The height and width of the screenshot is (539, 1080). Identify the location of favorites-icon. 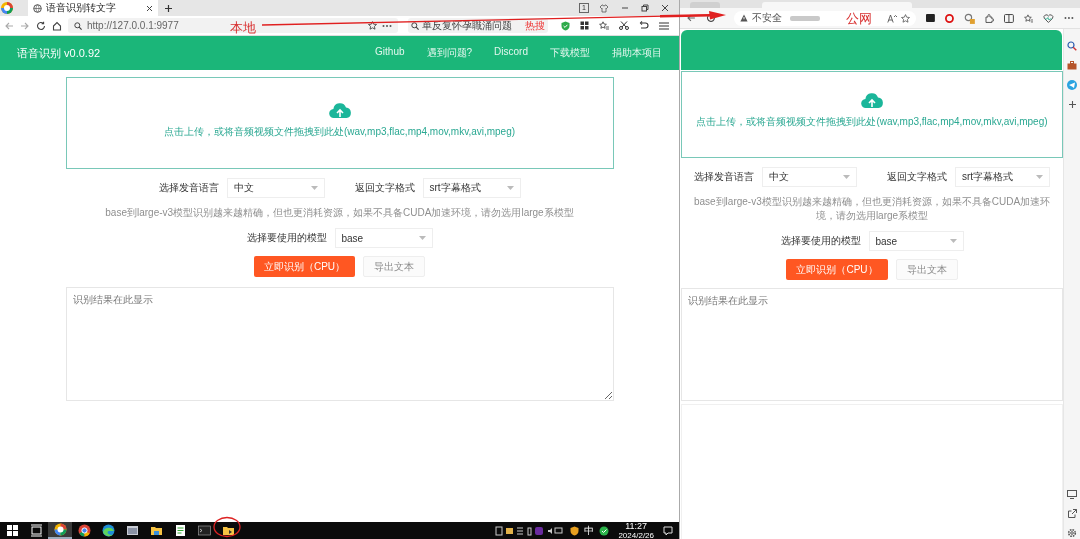
(1028, 18).